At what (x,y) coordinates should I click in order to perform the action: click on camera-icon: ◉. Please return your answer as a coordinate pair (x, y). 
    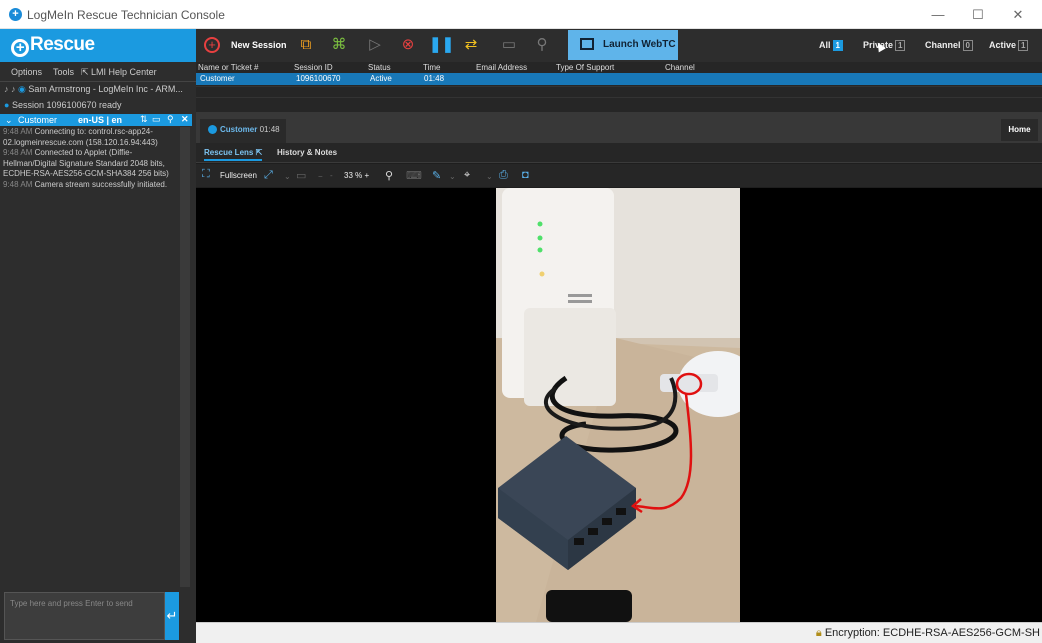
    Looking at the image, I should click on (23, 89).